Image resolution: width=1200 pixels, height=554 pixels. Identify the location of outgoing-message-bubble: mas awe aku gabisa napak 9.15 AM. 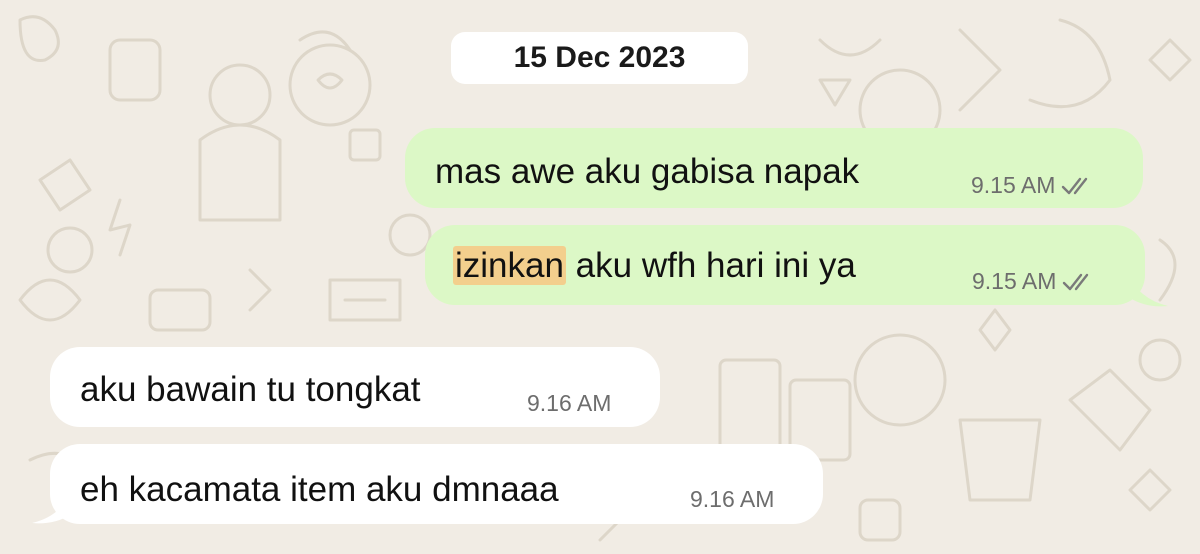
(774, 168).